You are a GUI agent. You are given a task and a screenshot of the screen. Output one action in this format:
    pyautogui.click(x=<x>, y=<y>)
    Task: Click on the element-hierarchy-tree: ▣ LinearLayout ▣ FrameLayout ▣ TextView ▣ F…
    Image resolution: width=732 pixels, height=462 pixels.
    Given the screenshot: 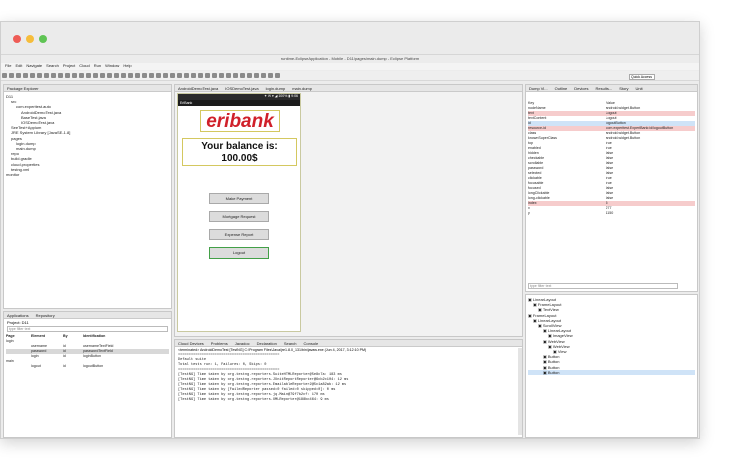 What is the action you would take?
    pyautogui.click(x=611, y=336)
    